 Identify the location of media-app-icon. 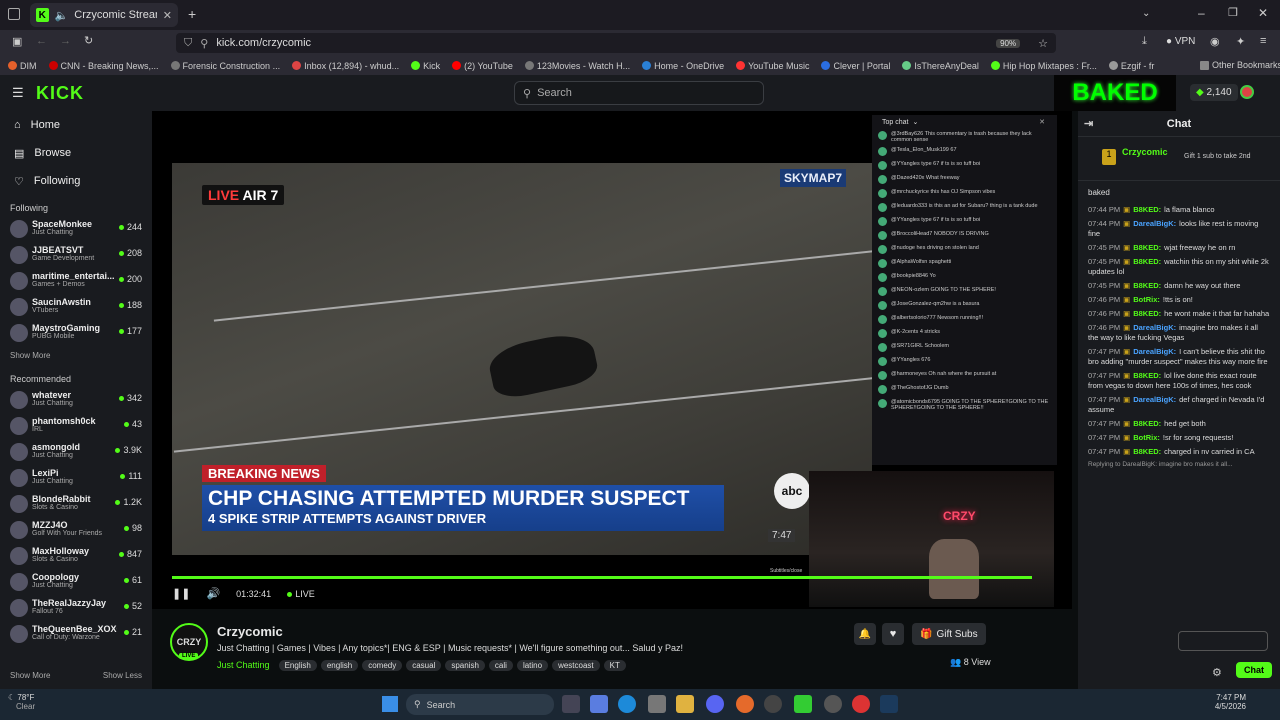
(861, 704).